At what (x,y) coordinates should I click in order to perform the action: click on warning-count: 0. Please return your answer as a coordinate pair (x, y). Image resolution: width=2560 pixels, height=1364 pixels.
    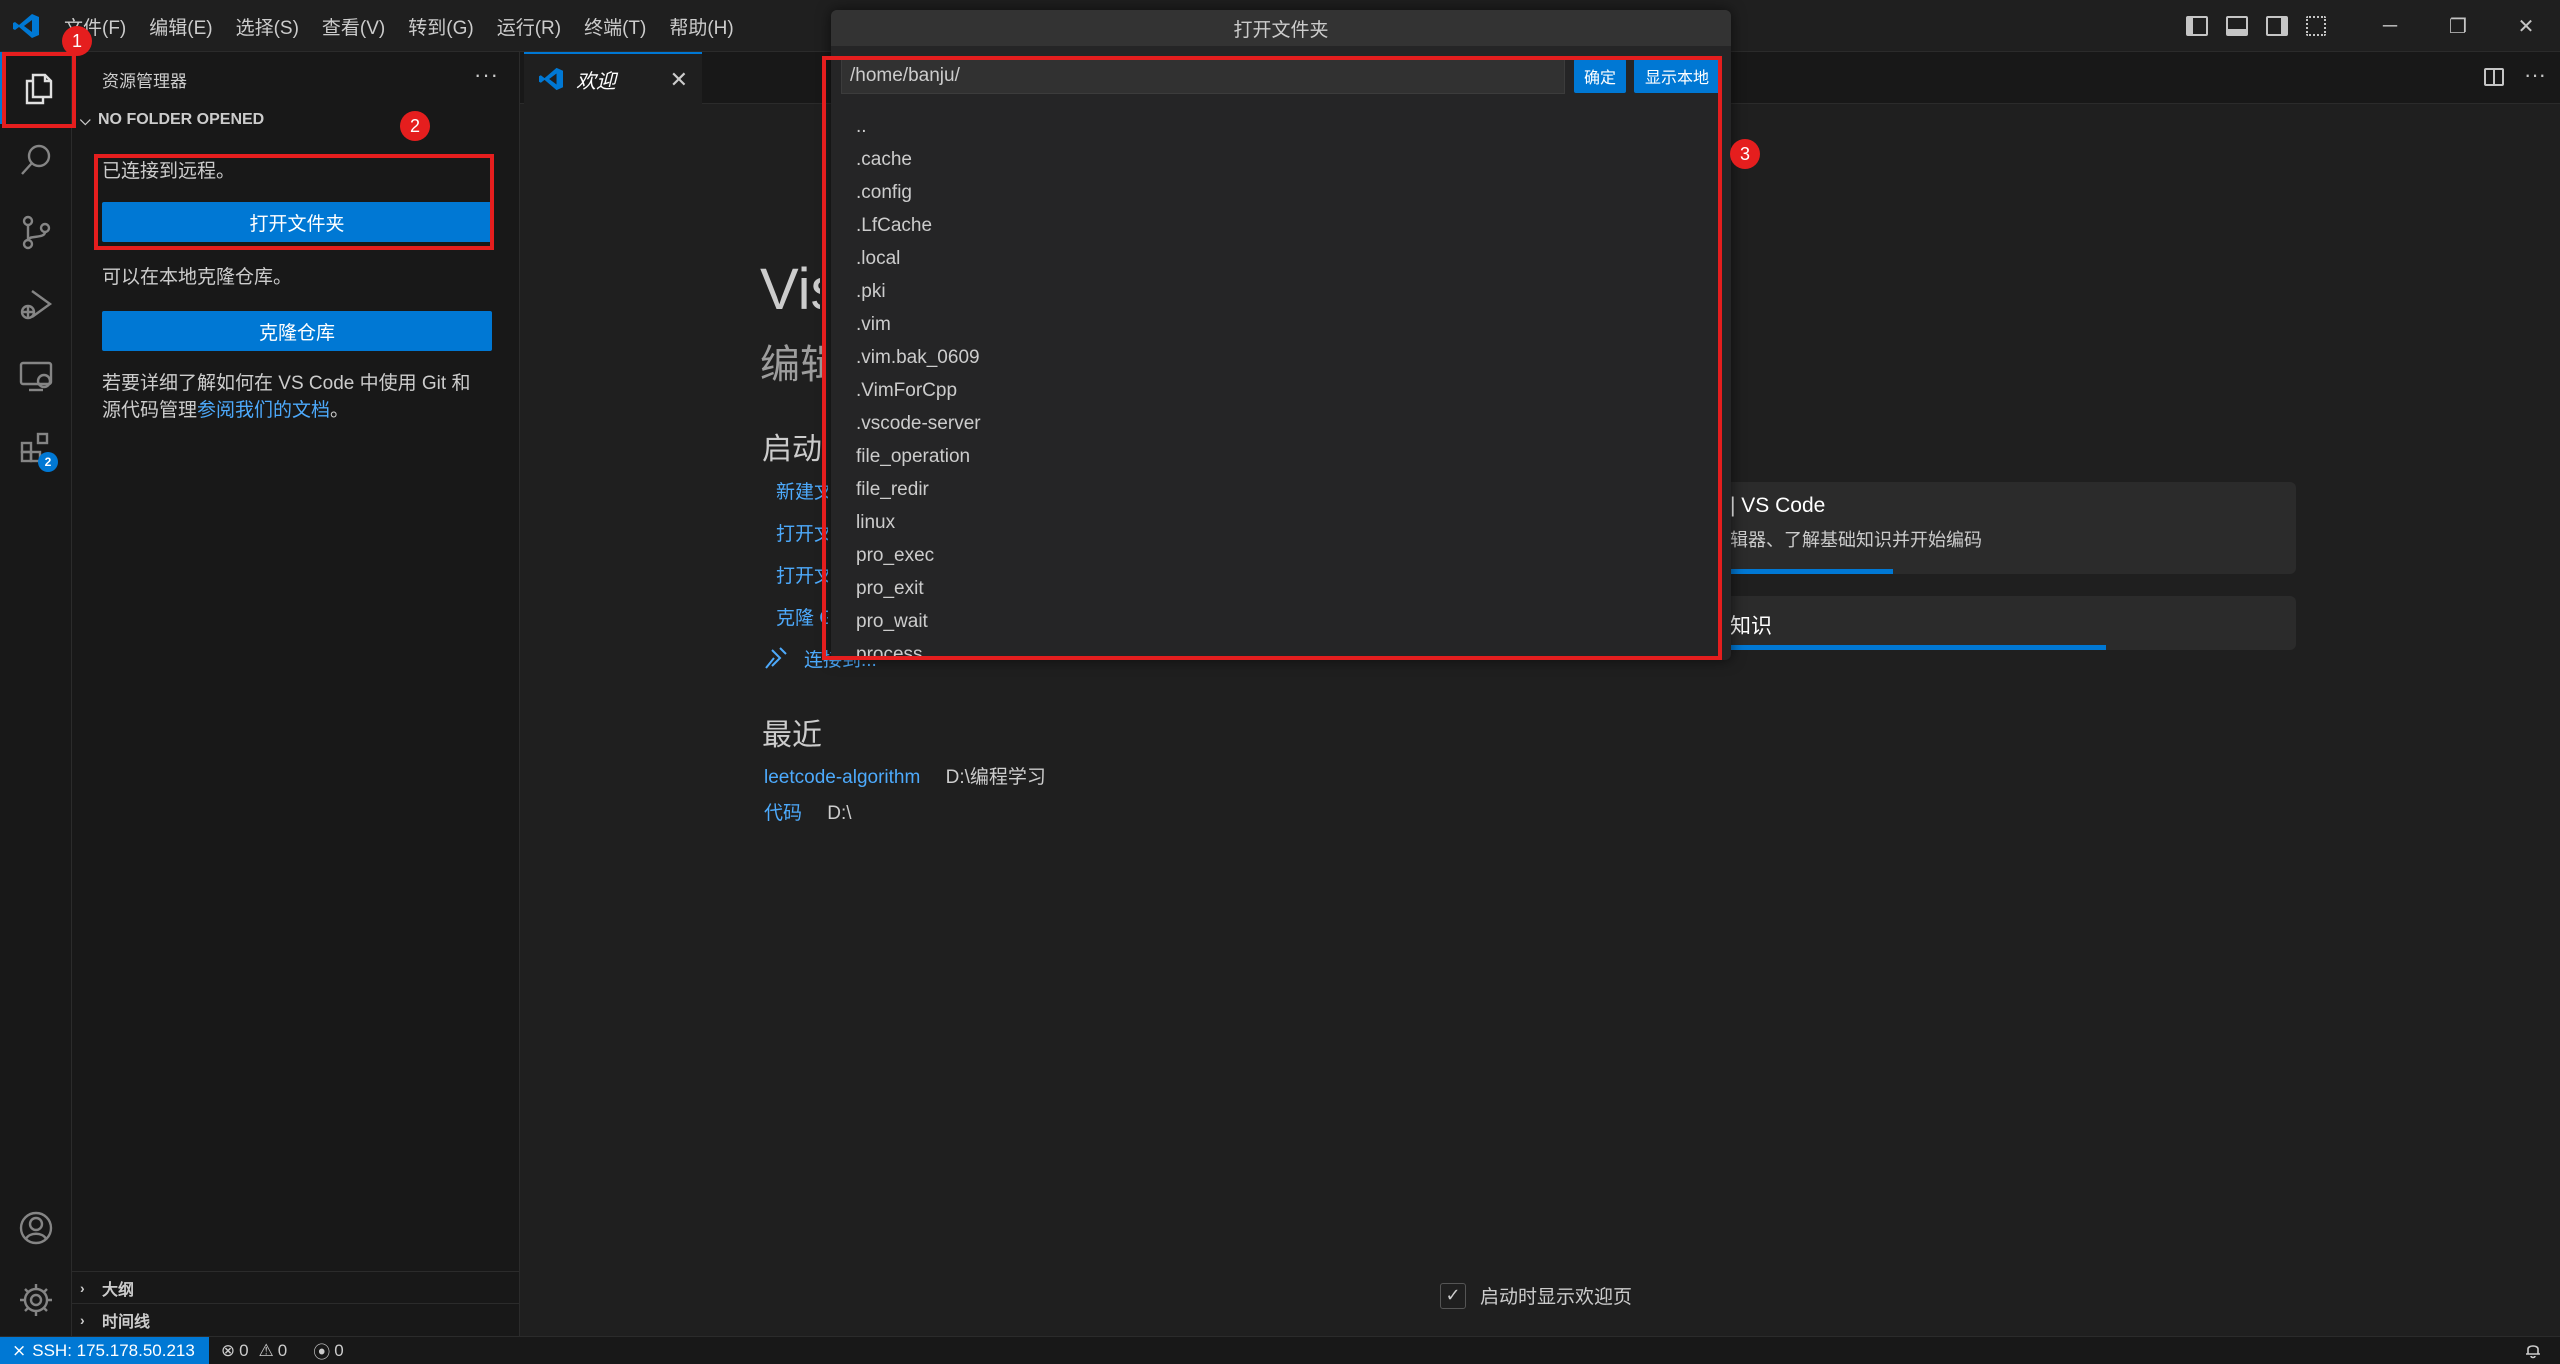
    Looking at the image, I should click on (282, 1350).